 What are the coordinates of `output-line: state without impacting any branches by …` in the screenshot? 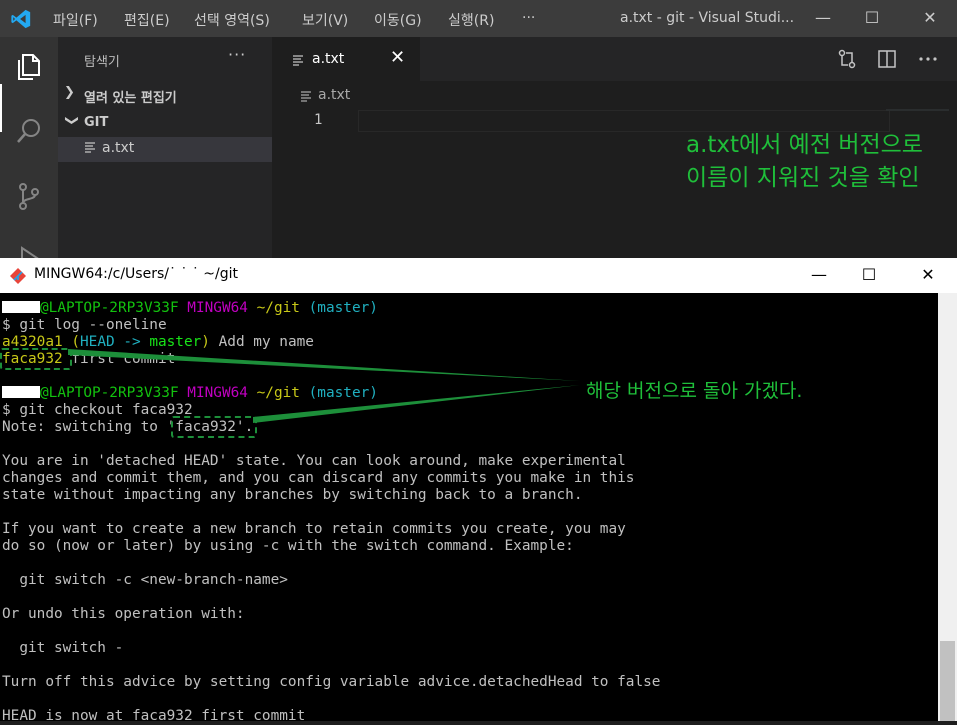 It's located at (292, 495).